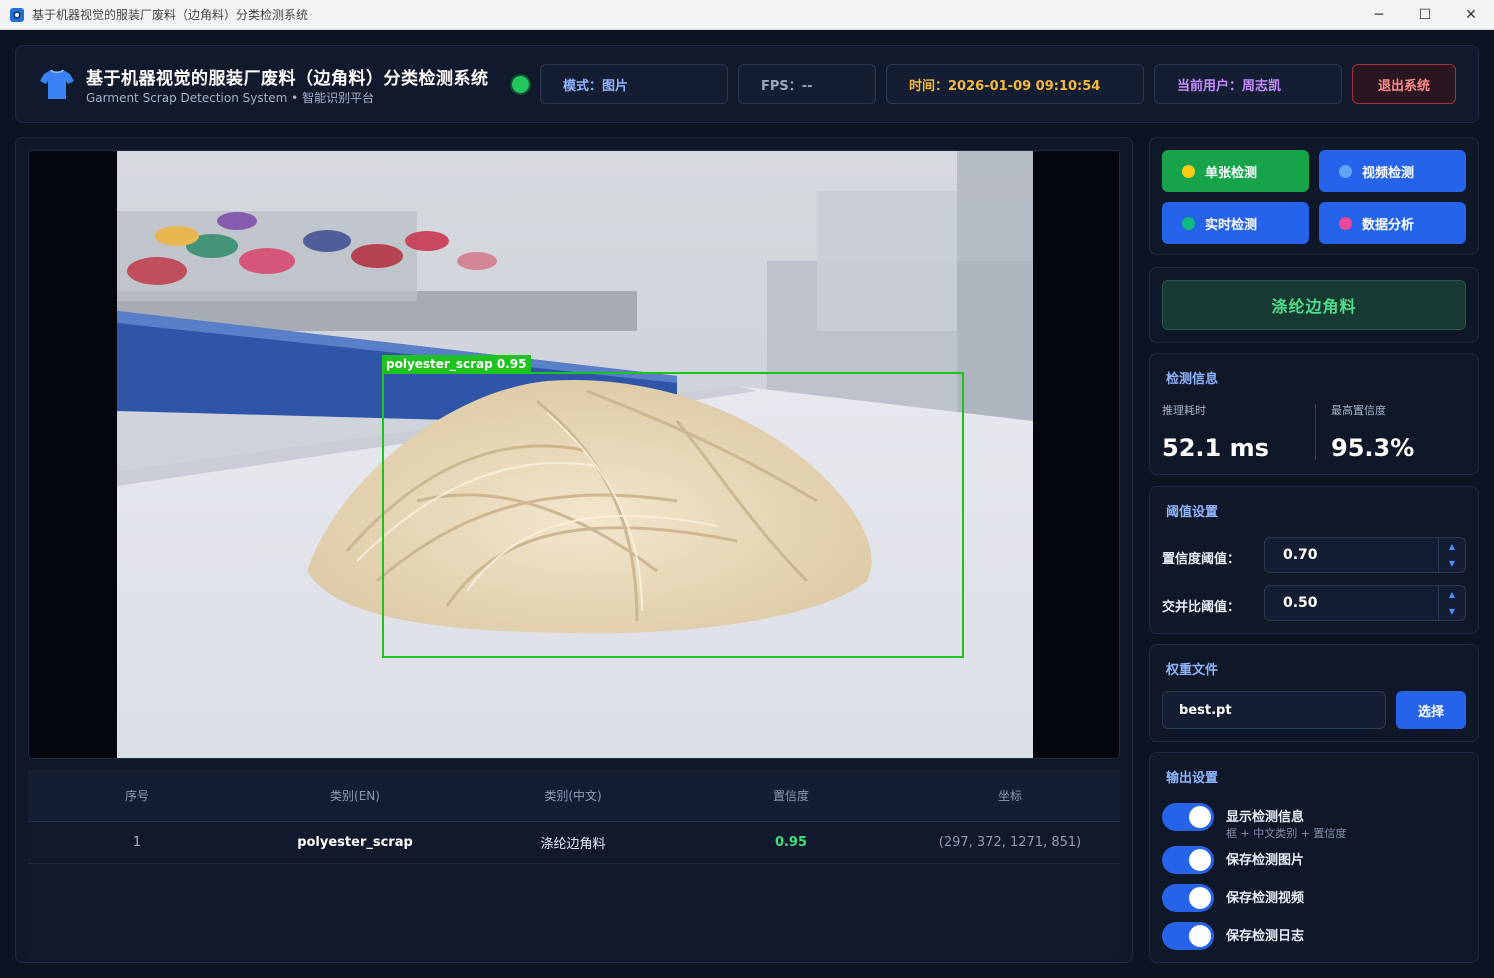  What do you see at coordinates (807, 84) in the screenshot?
I see `fps-indicator: FPS：--` at bounding box center [807, 84].